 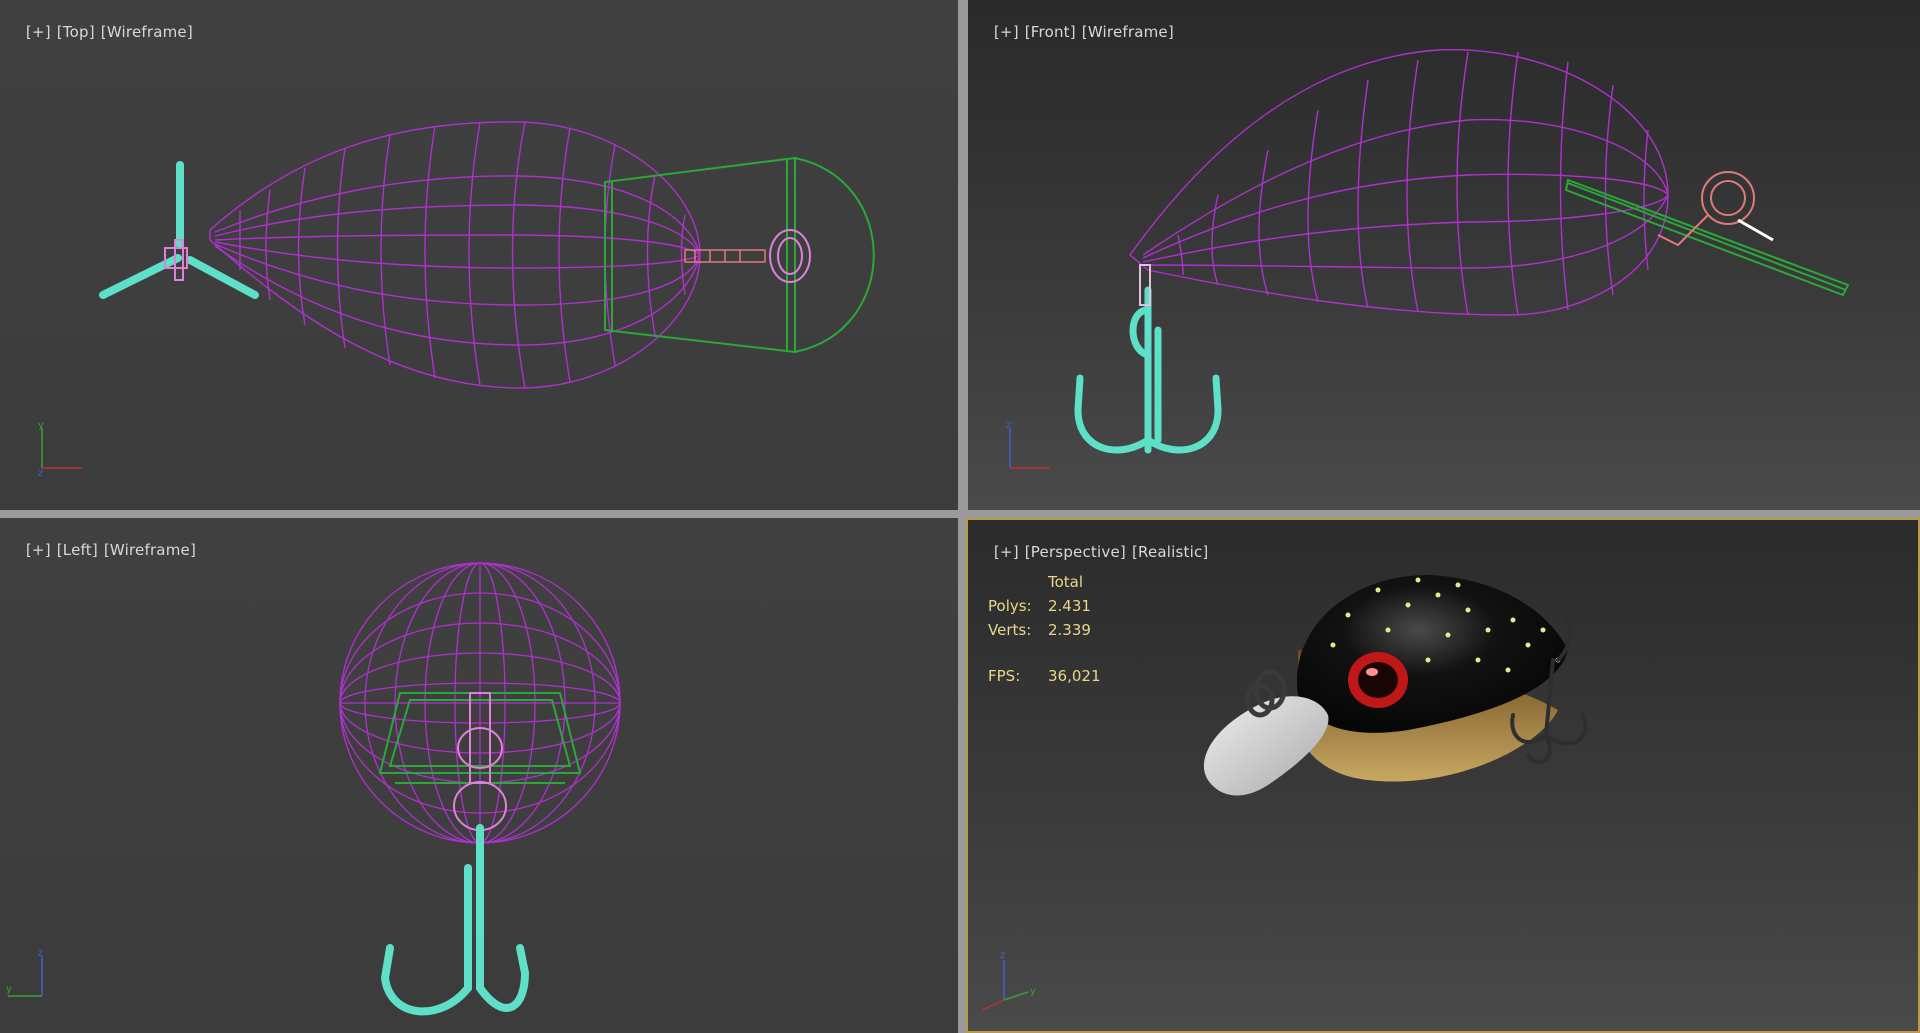 I want to click on treble-hook-front, so click(x=1148, y=370).